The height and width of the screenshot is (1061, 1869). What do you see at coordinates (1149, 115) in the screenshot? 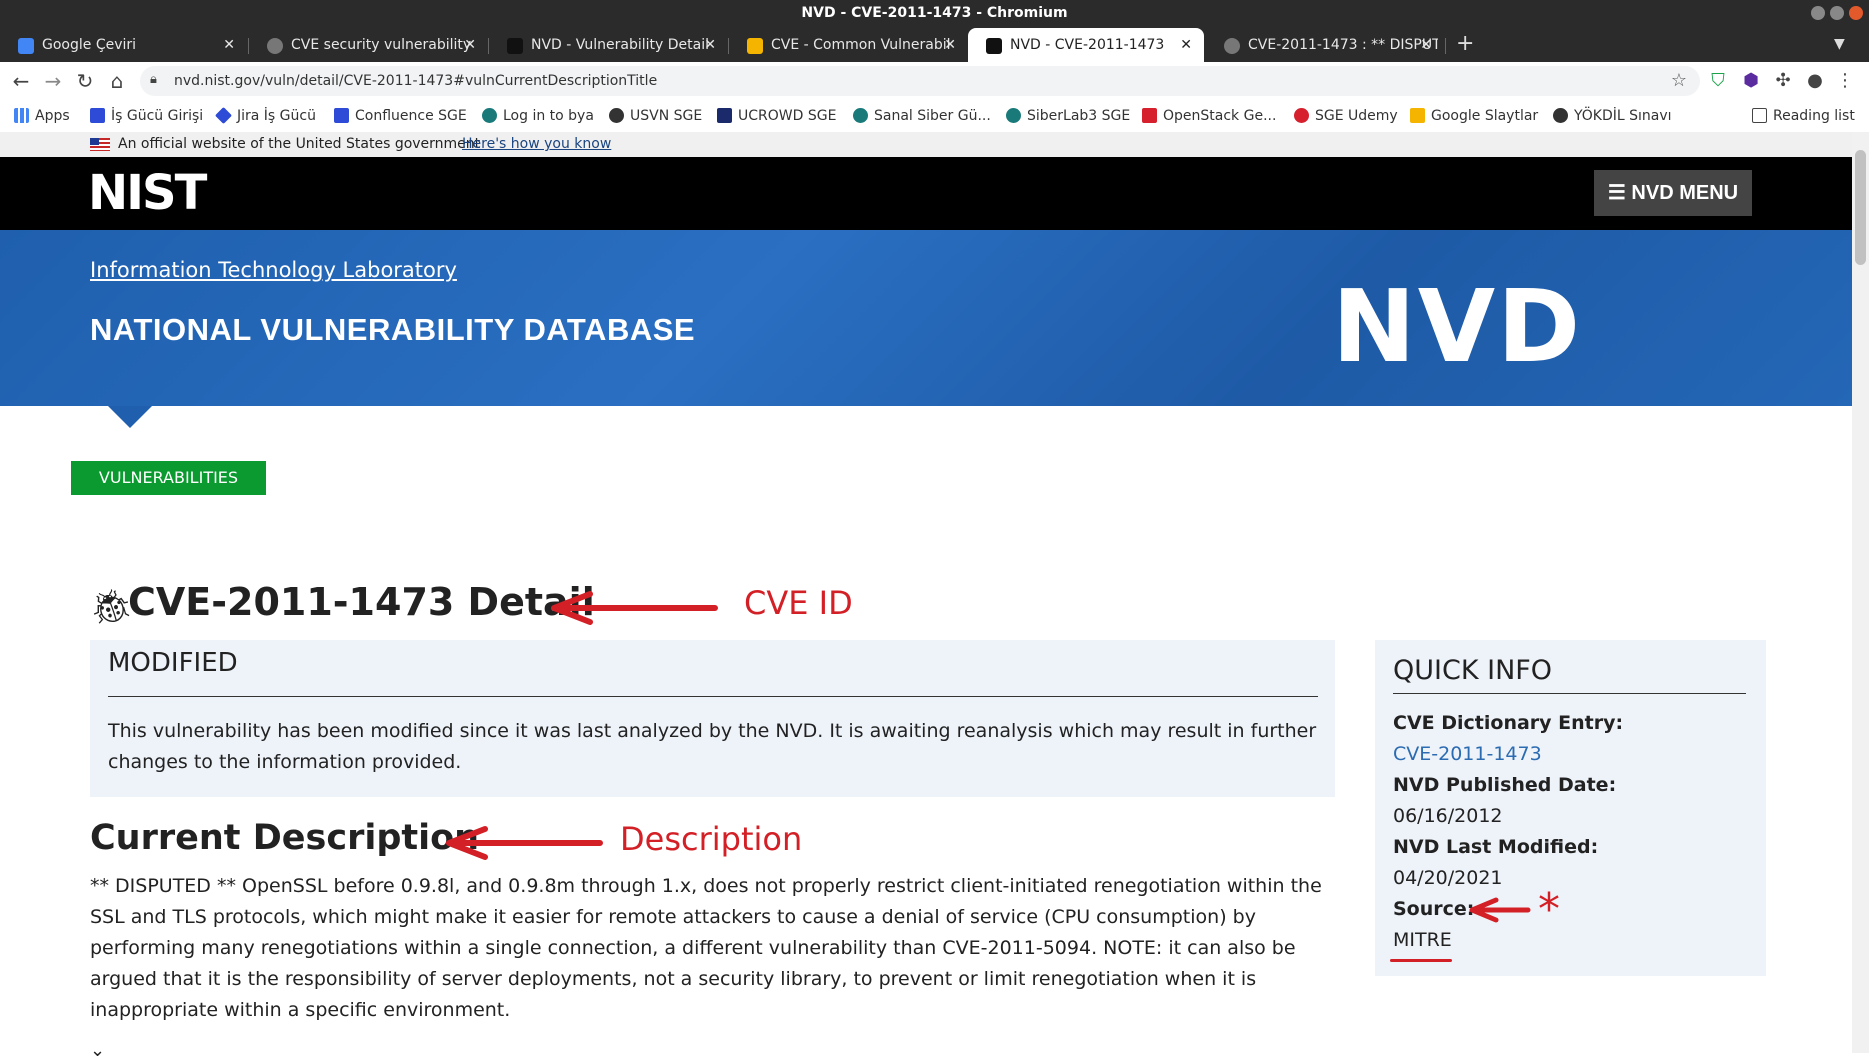
I see `openstack-icon` at bounding box center [1149, 115].